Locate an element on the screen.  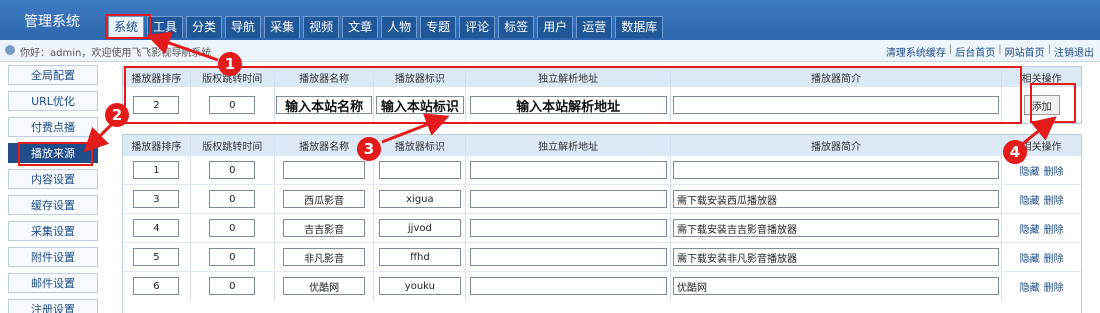
step-marker-4: 4 is located at coordinates (1015, 152).